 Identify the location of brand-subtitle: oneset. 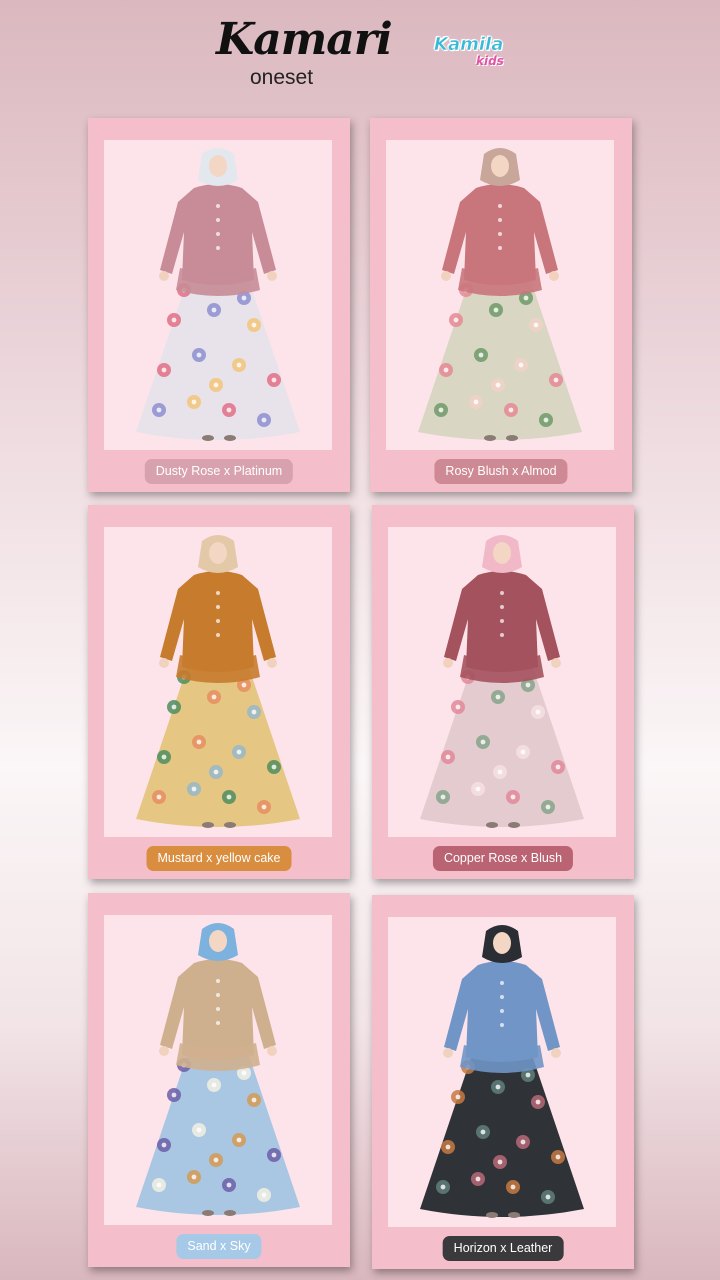
(282, 77).